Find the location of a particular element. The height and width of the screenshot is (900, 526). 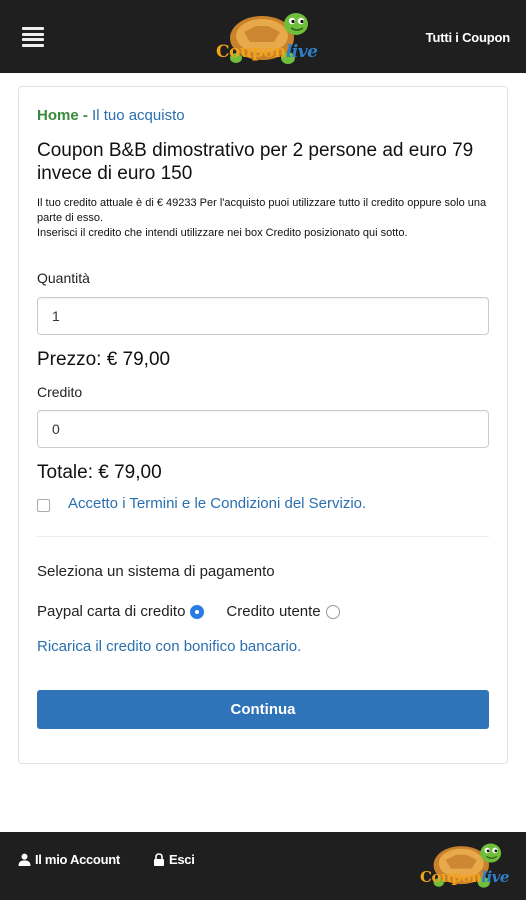

credit-input is located at coordinates (263, 429).